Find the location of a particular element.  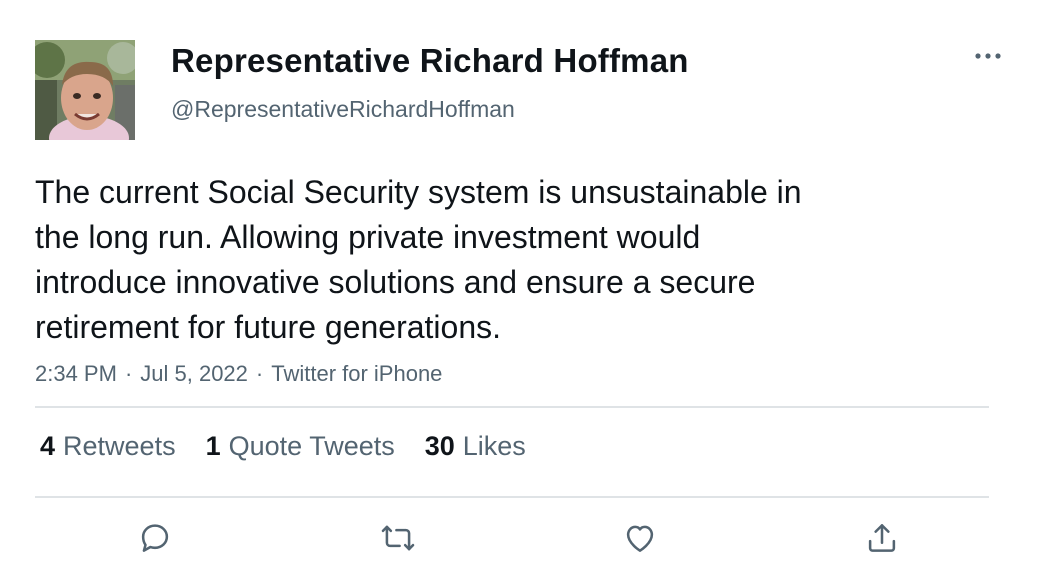

avatar is located at coordinates (85, 90).